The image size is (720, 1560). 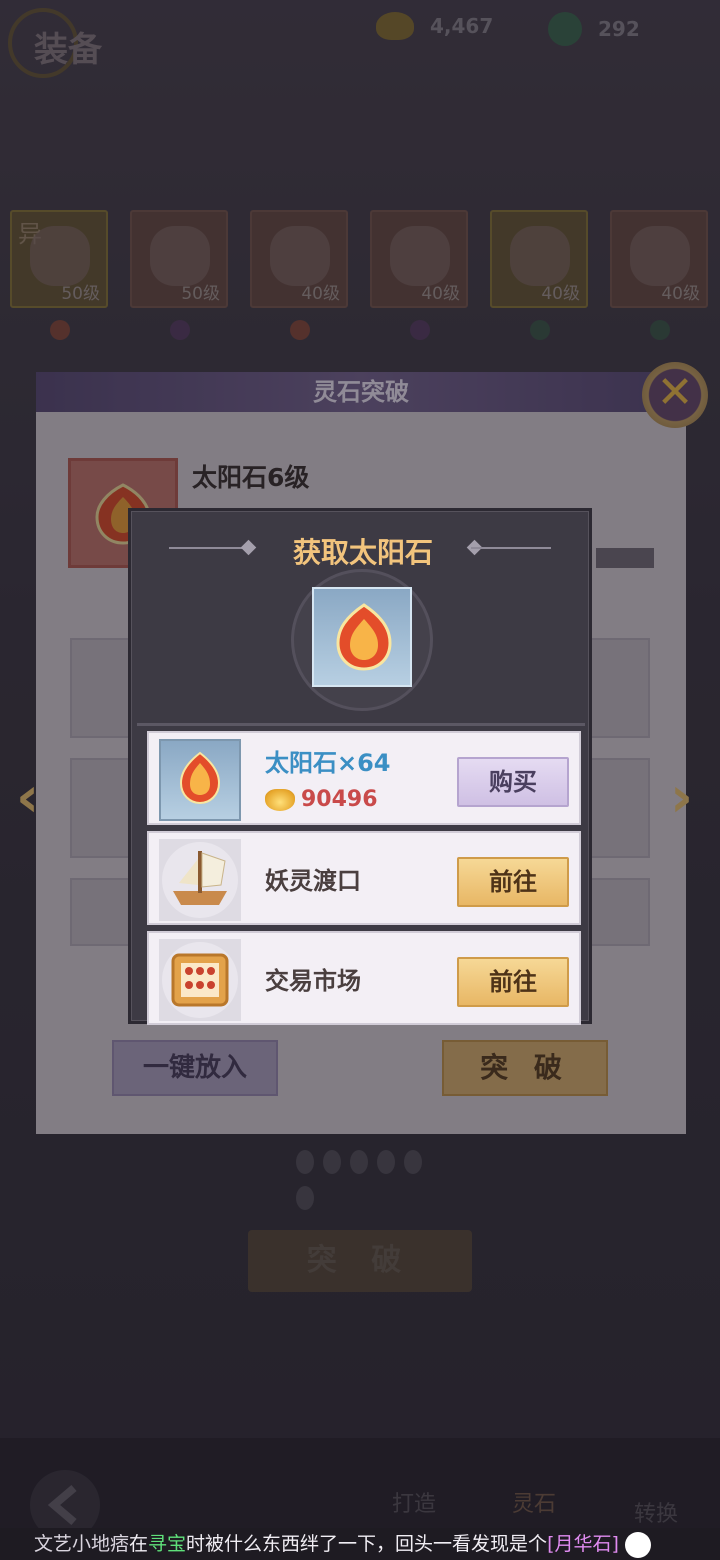 What do you see at coordinates (195, 1068) in the screenshot?
I see `auto-fill-button: 一键放入` at bounding box center [195, 1068].